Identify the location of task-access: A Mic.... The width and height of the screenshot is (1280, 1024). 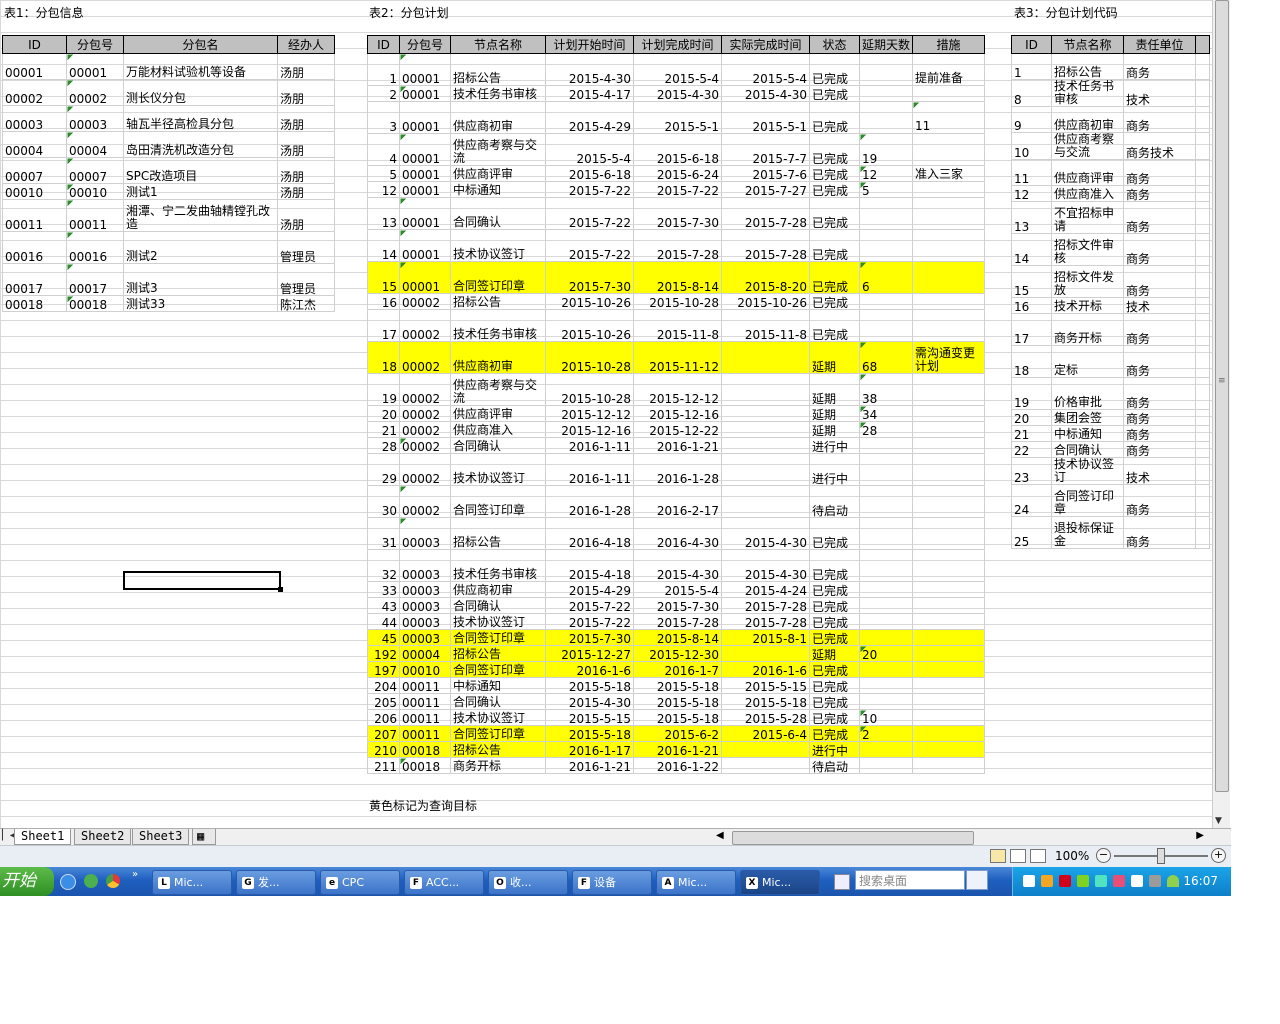
(696, 882).